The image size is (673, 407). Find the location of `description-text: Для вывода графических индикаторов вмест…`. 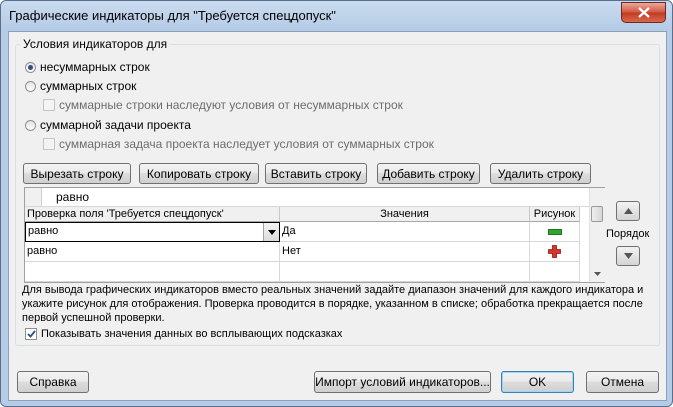

description-text: Для вывода графических индикаторов вмест… is located at coordinates (333, 304).